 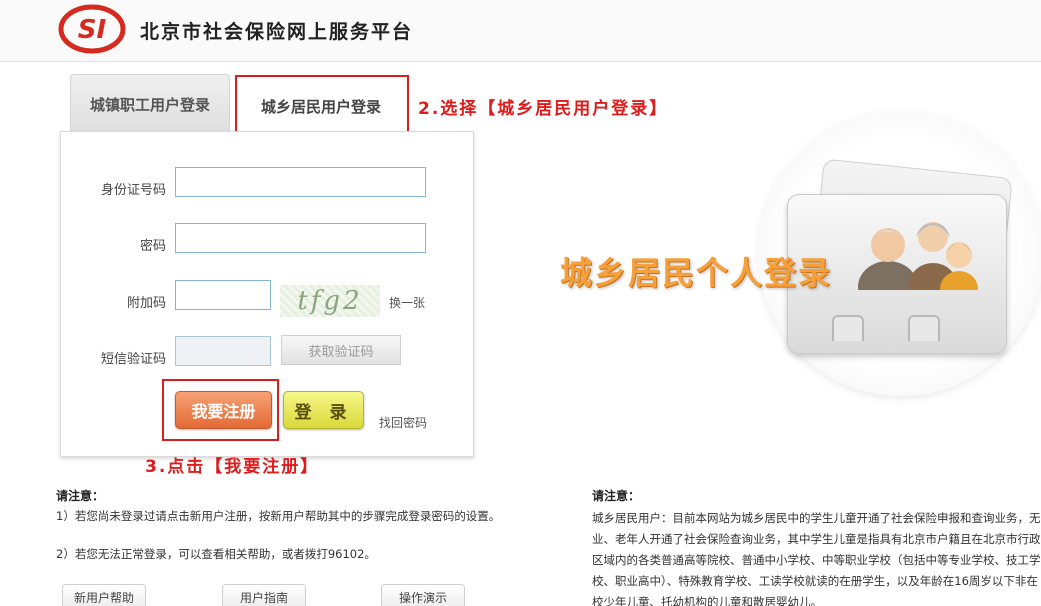 I want to click on logo-text: SI, so click(x=92, y=30).